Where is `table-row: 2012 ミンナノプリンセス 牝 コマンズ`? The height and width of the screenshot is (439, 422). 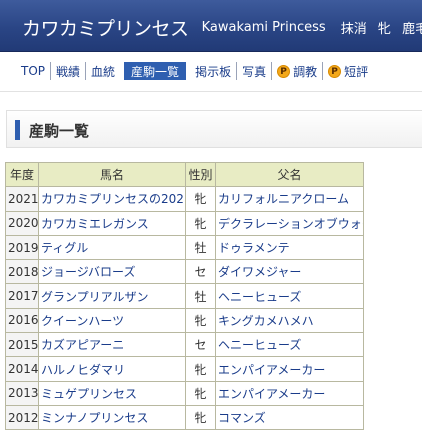 table-row: 2012 ミンナノプリンセス 牝 コマンズ is located at coordinates (184, 417).